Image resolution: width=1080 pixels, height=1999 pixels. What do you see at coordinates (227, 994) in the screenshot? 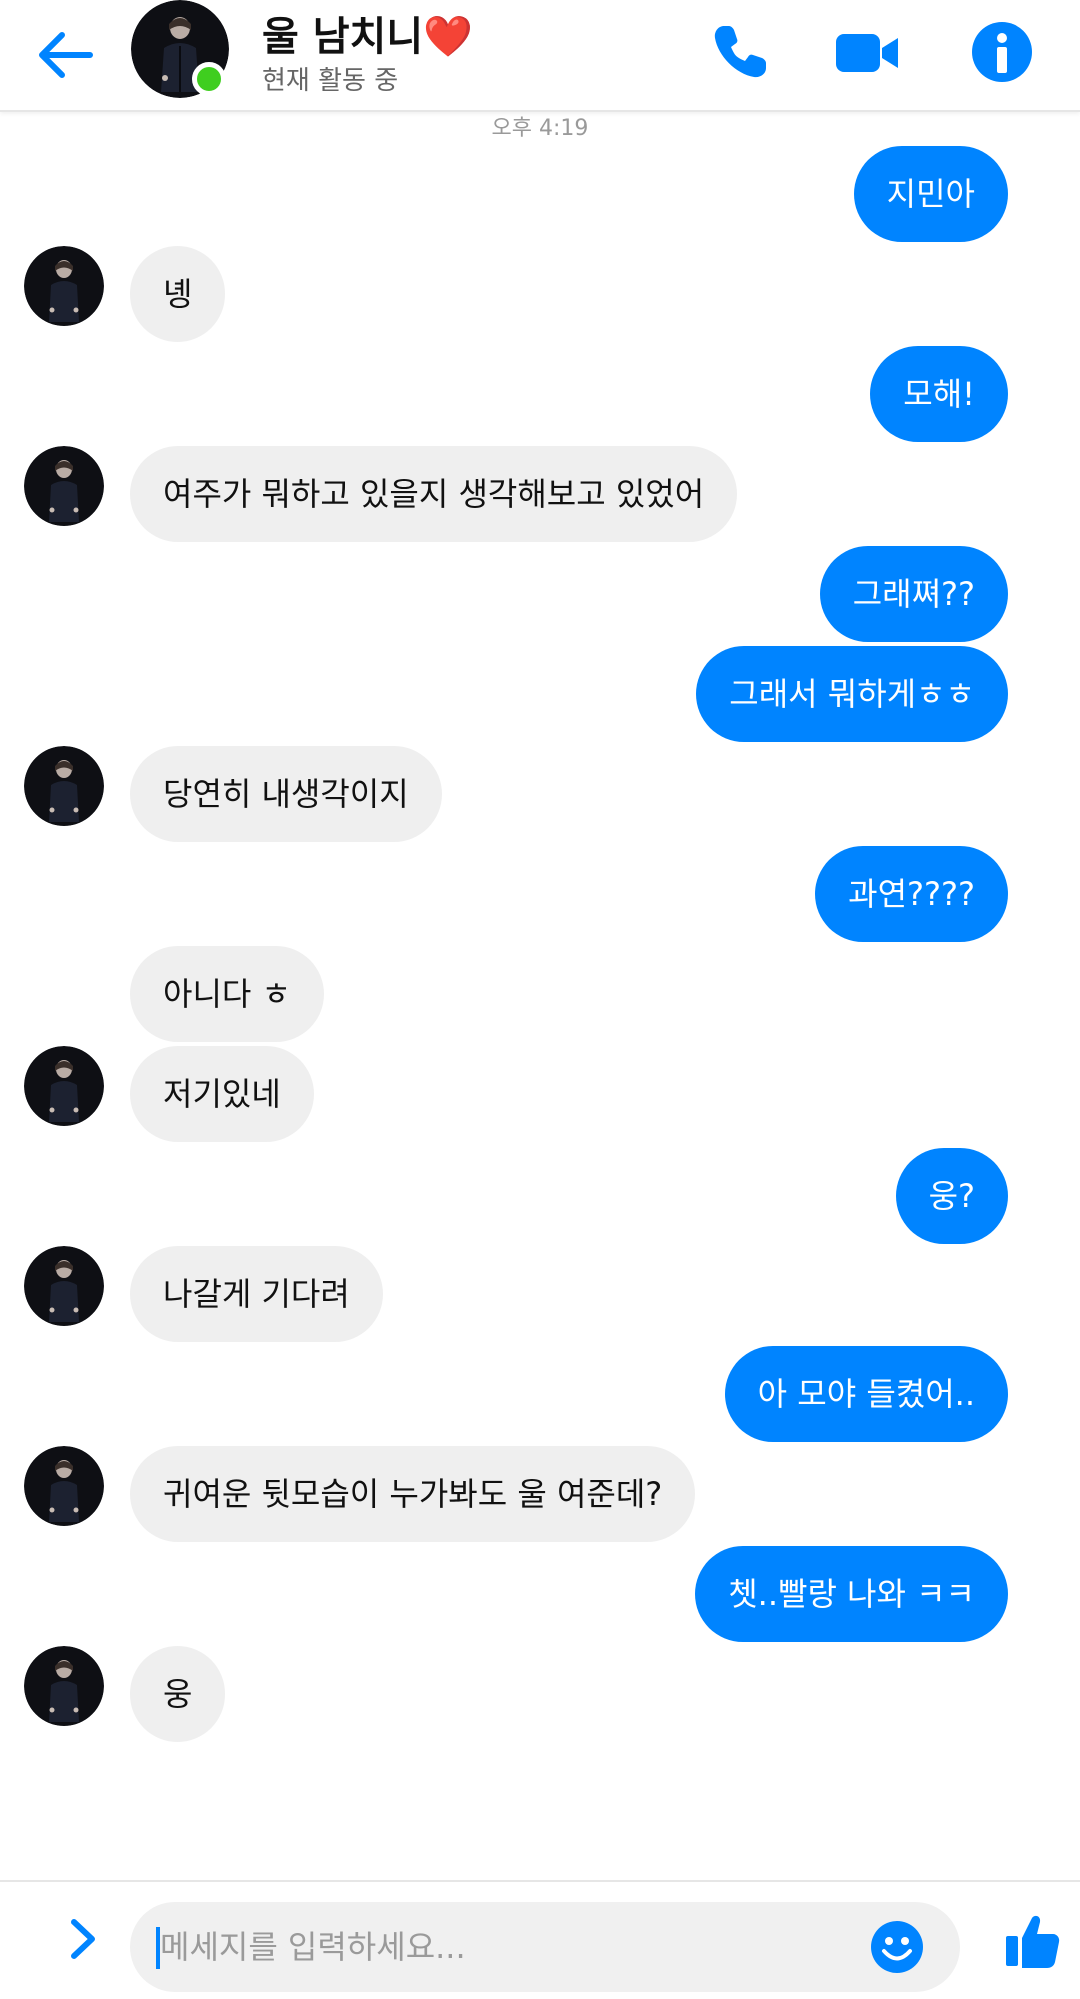
I see `message-bubble-incoming: 아니다 ㅎ` at bounding box center [227, 994].